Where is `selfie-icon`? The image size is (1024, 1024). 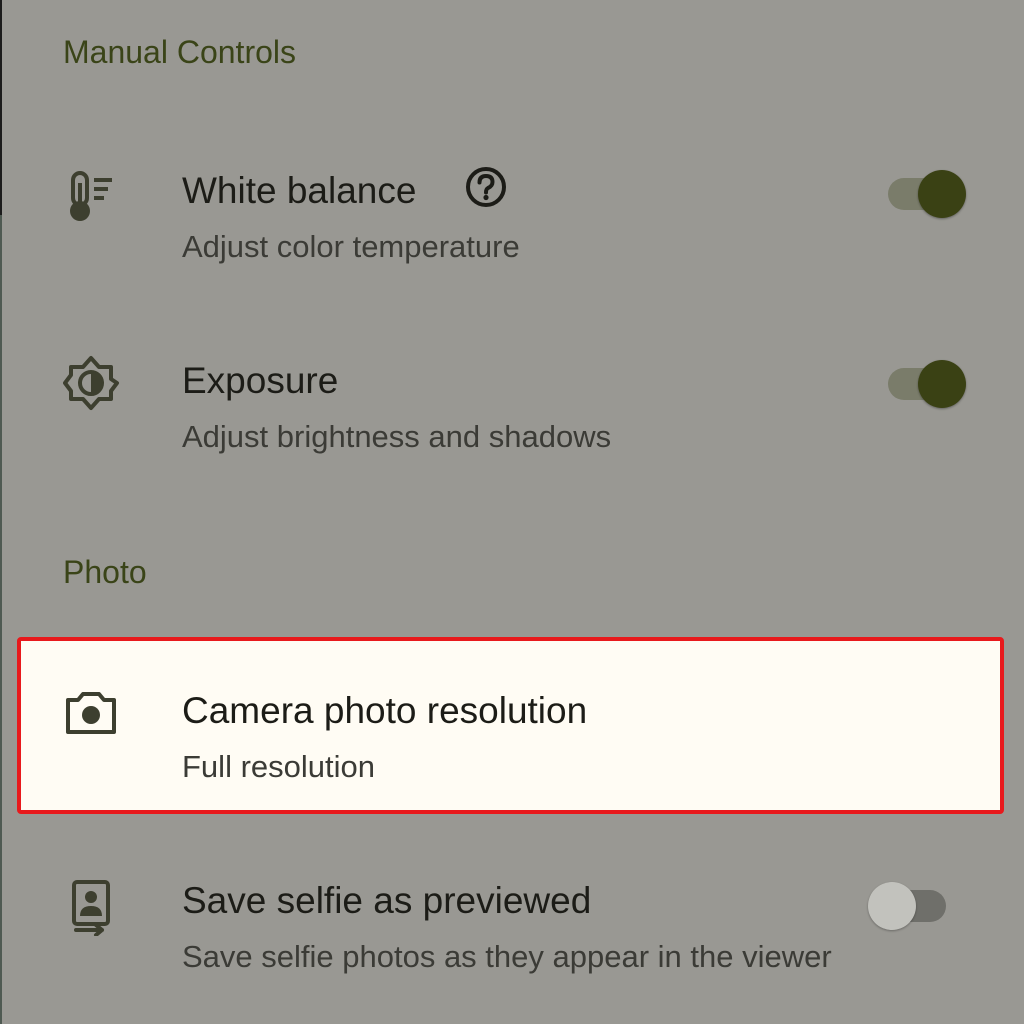
selfie-icon is located at coordinates (91, 907).